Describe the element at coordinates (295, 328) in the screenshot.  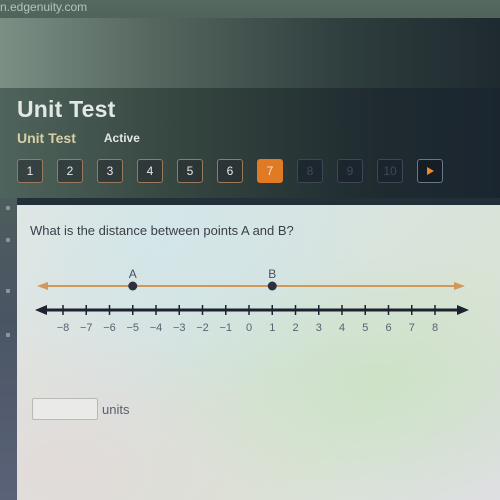
I see `tick-label: 2` at that location.